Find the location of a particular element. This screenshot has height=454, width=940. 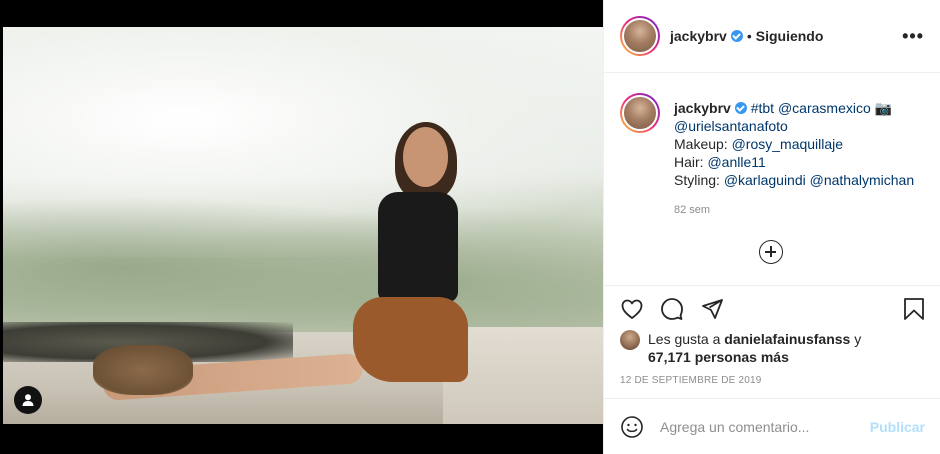

post-age: 82 sem is located at coordinates (794, 210).